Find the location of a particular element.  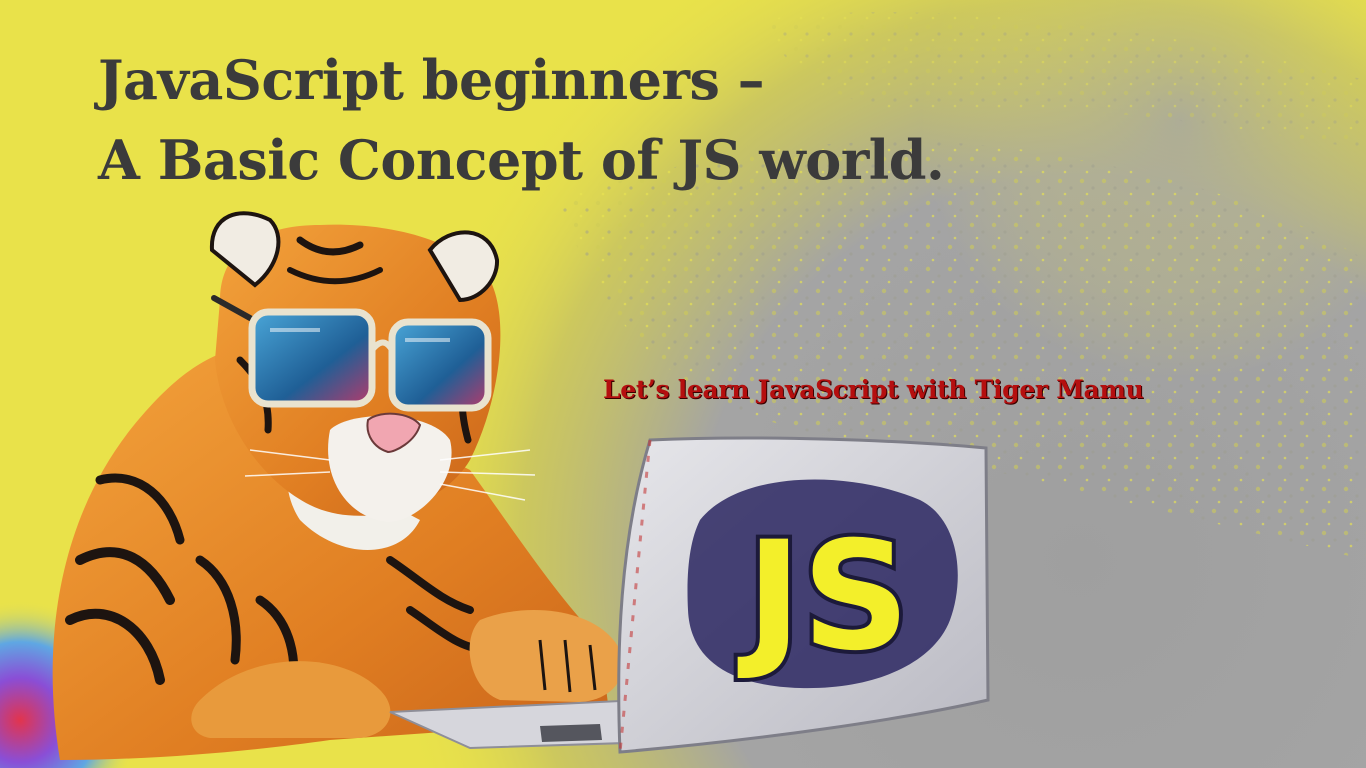

js-logo-text: JS is located at coordinates (823, 597).